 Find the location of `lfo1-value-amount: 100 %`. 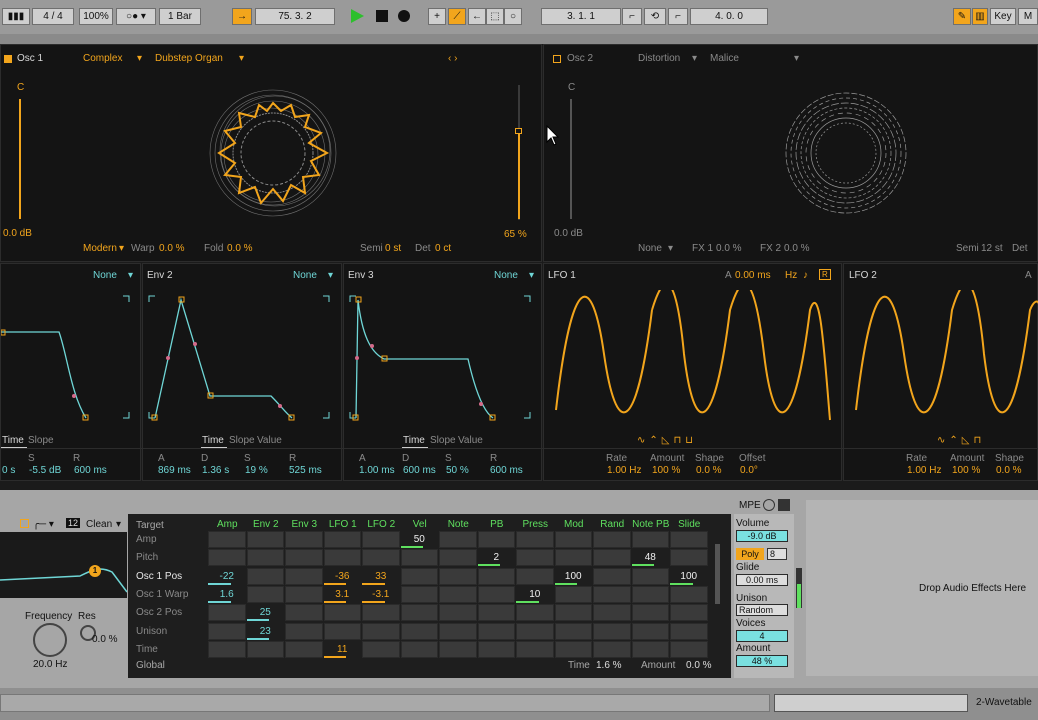

lfo1-value-amount: 100 % is located at coordinates (666, 470).